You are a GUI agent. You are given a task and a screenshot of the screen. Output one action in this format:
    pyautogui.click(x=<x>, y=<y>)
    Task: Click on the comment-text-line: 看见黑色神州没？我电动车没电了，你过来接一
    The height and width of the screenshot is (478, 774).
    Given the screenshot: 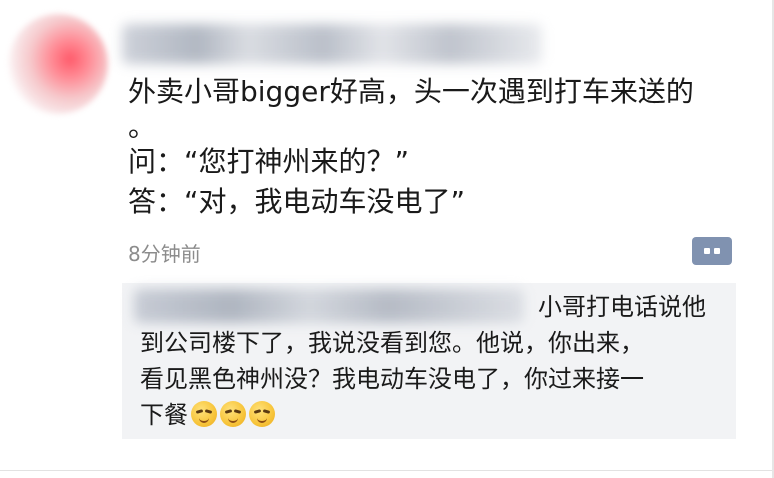 What is the action you would take?
    pyautogui.click(x=392, y=379)
    